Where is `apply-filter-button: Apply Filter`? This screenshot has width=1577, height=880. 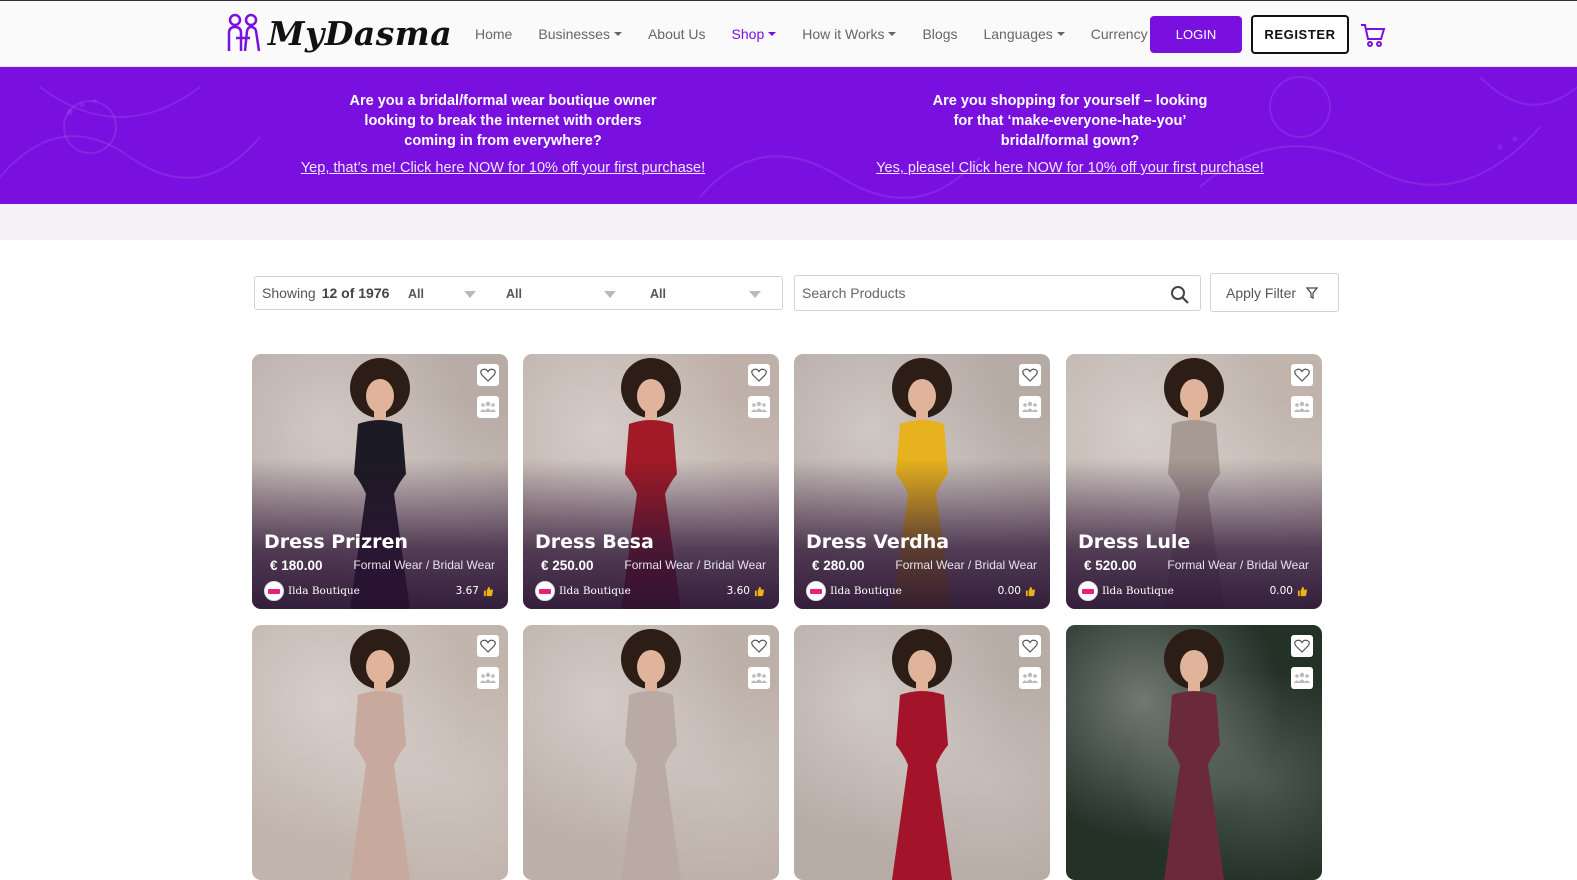
apply-filter-button: Apply Filter is located at coordinates (1274, 292).